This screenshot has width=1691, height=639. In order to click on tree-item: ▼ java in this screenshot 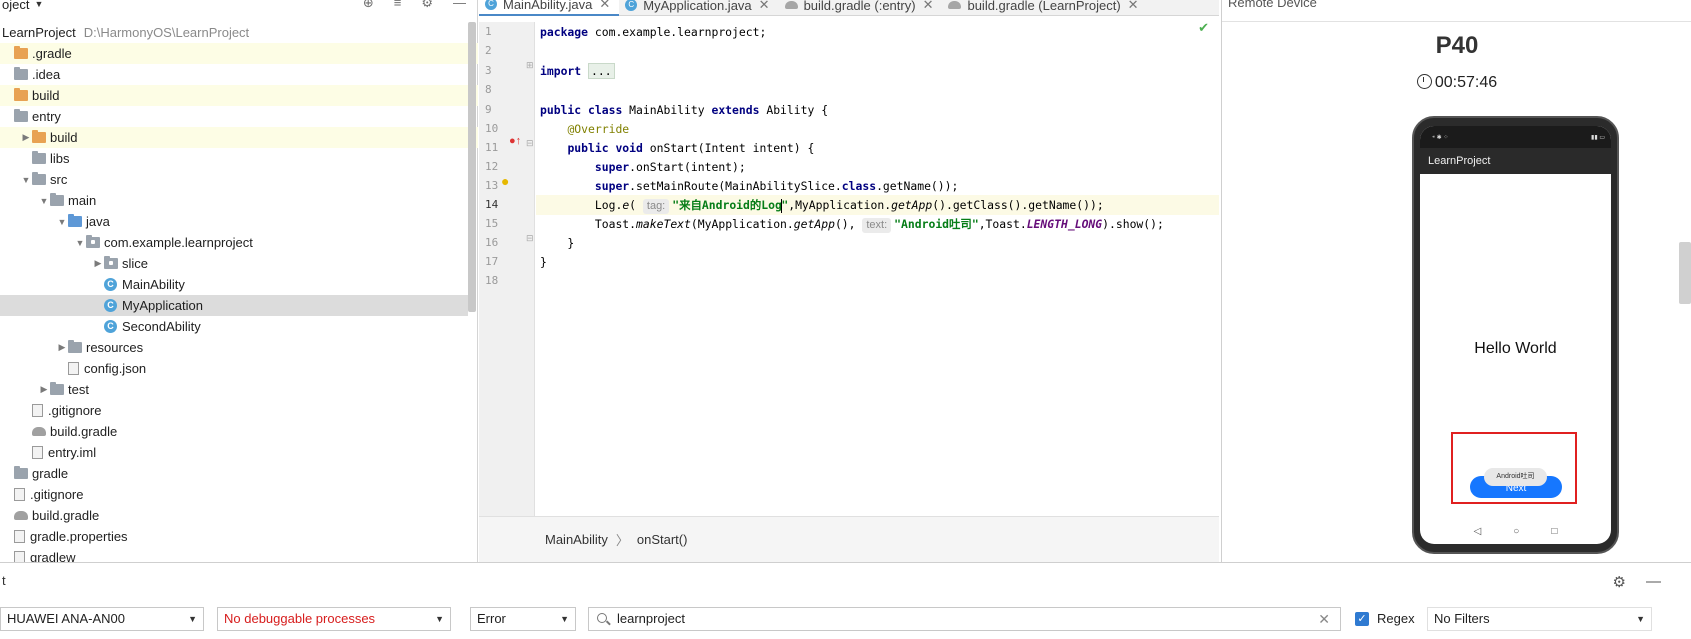, I will do `click(239, 221)`.